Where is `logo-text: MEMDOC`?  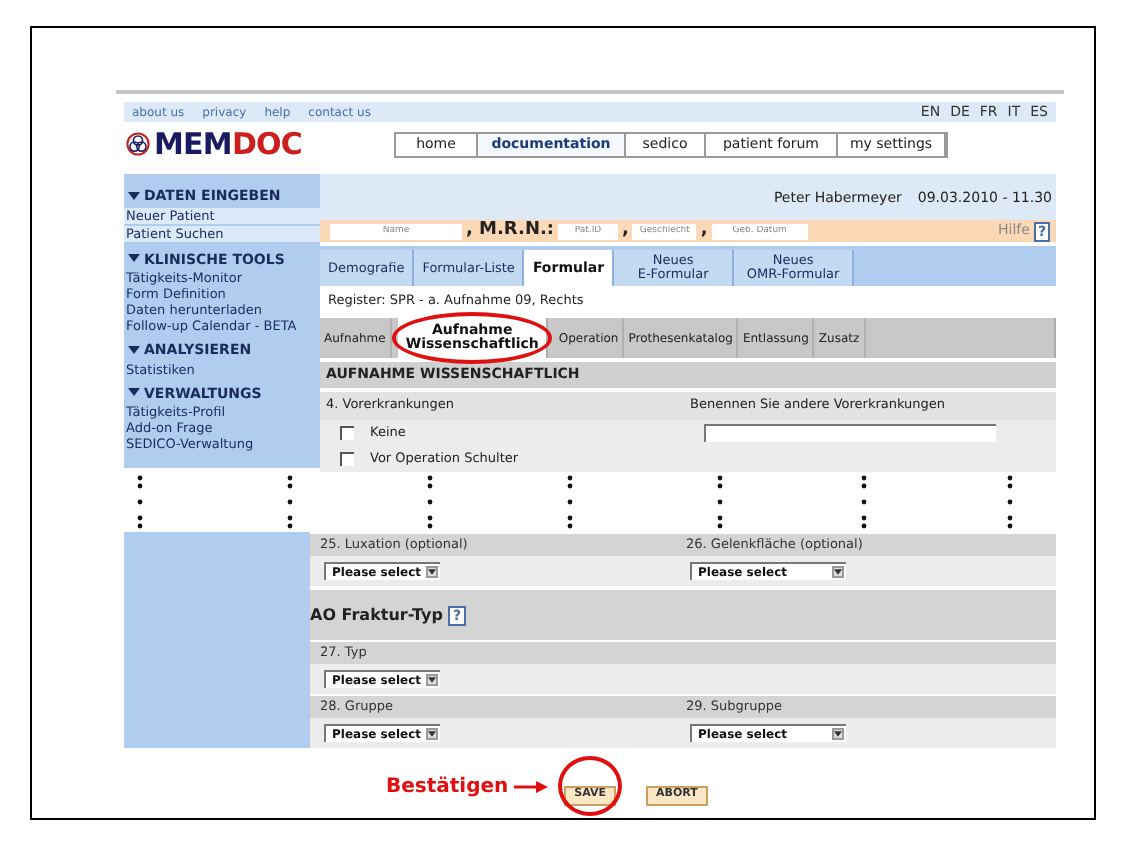
logo-text: MEMDOC is located at coordinates (228, 144).